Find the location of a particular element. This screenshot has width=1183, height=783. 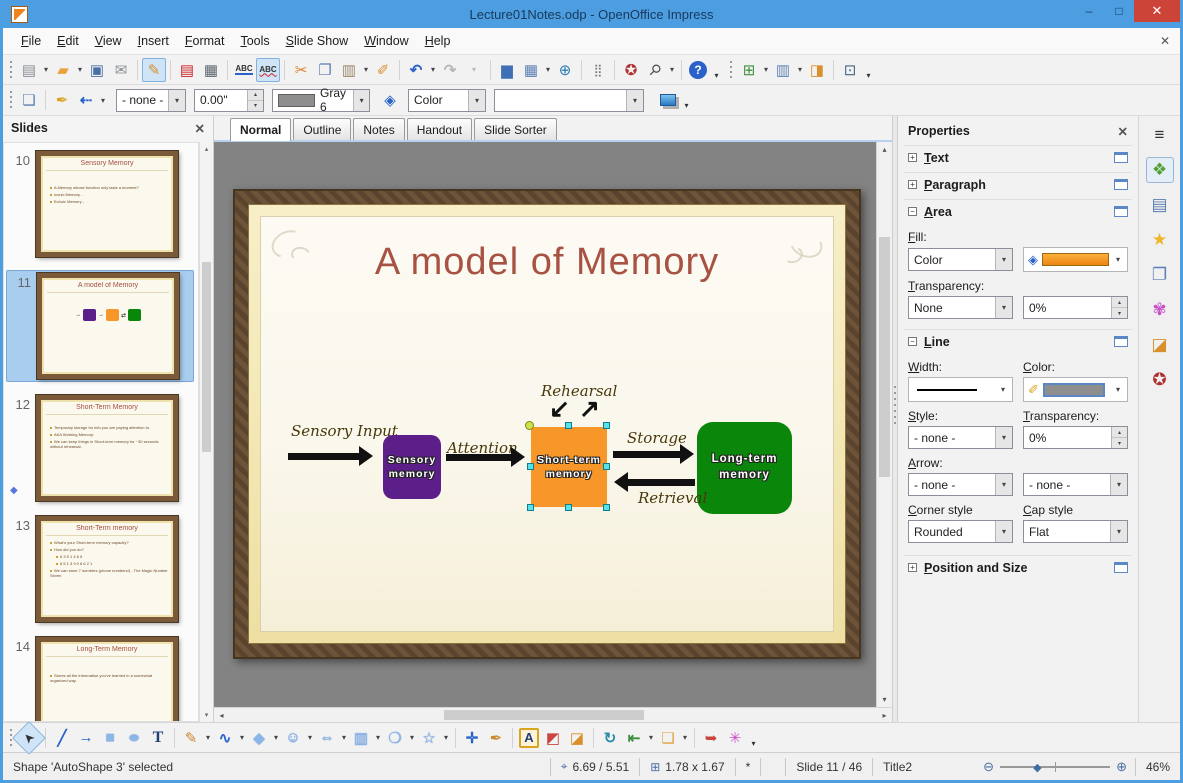

clone-formatting-icon: ✐ is located at coordinates (383, 70).